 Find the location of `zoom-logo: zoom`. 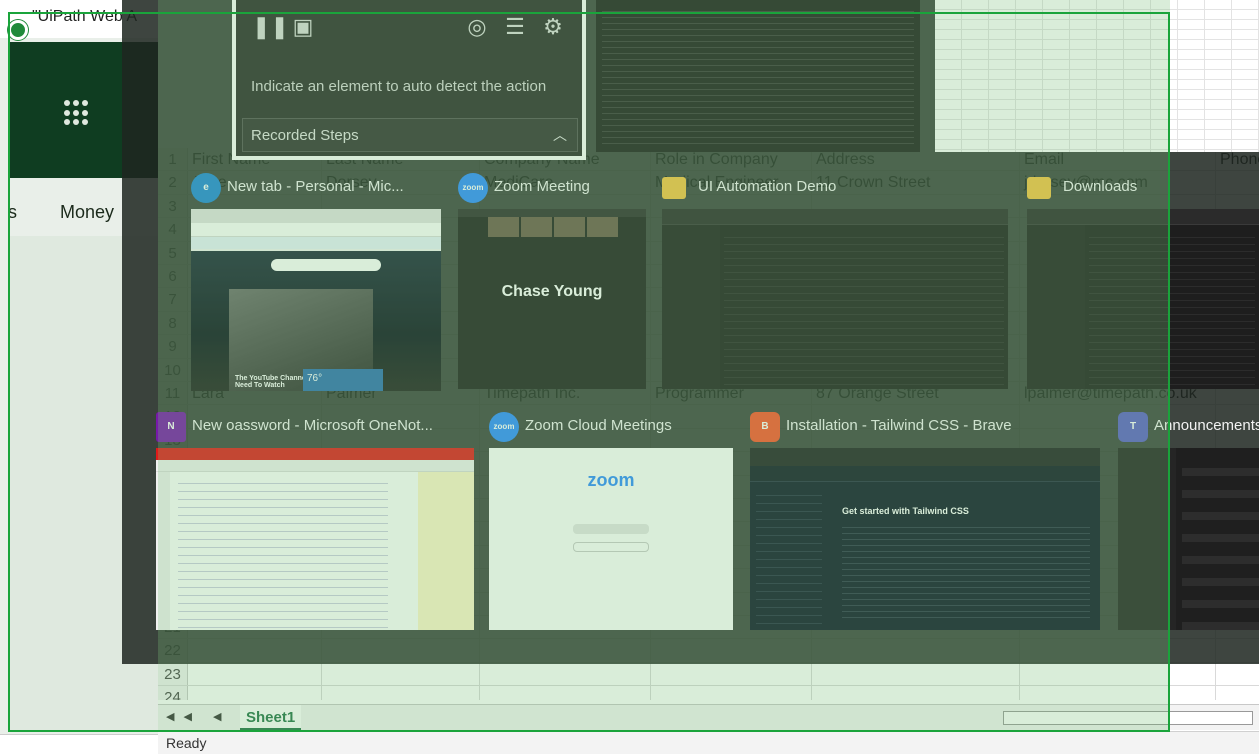

zoom-logo: zoom is located at coordinates (611, 480).